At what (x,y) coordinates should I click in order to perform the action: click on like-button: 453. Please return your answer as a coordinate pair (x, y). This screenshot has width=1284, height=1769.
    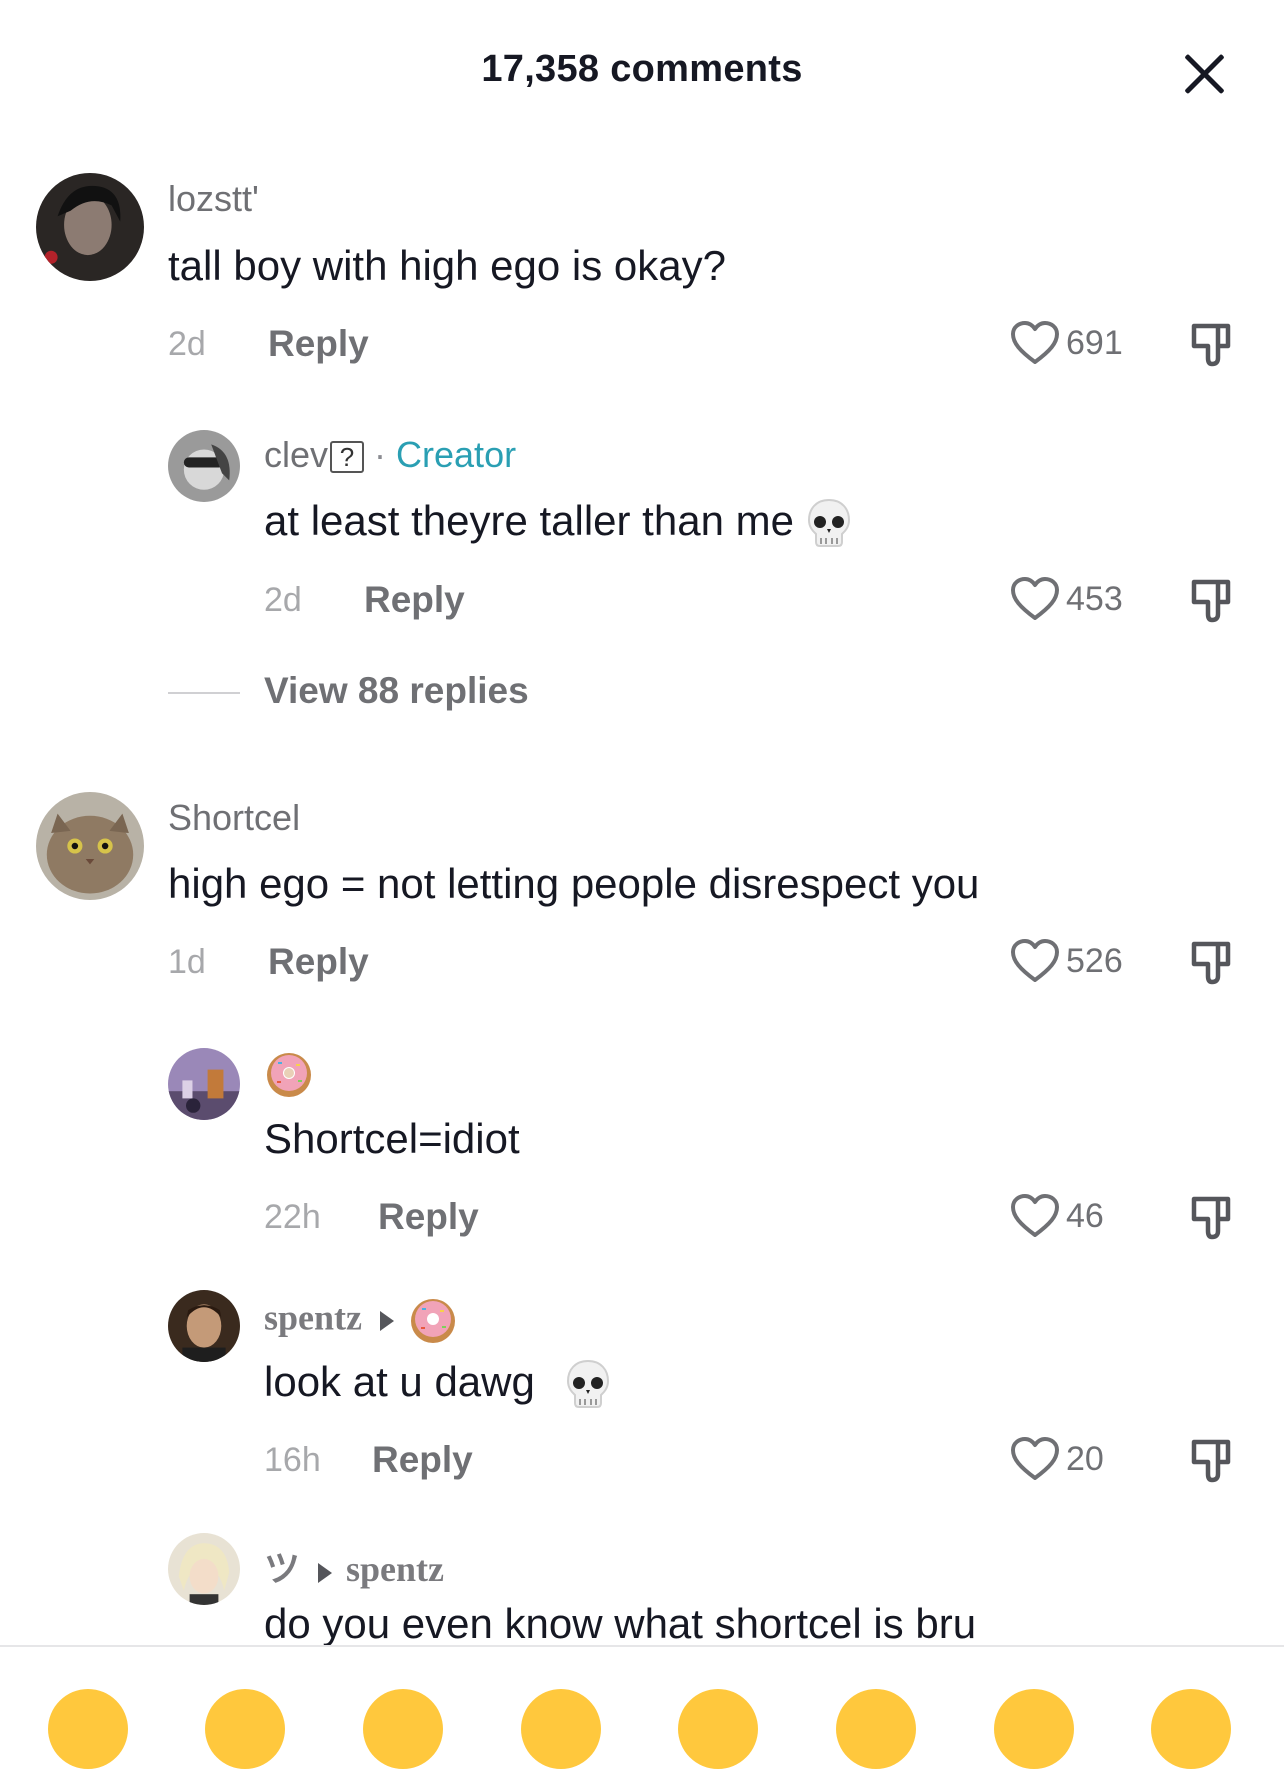
    Looking at the image, I should click on (1066, 599).